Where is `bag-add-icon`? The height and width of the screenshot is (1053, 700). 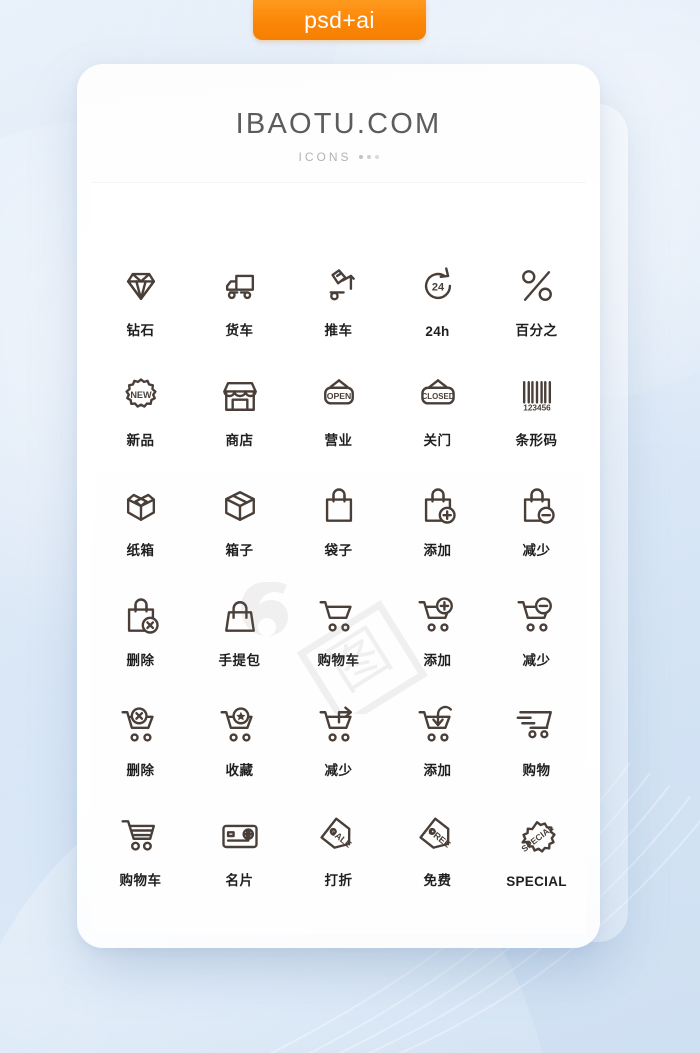 bag-add-icon is located at coordinates (438, 506).